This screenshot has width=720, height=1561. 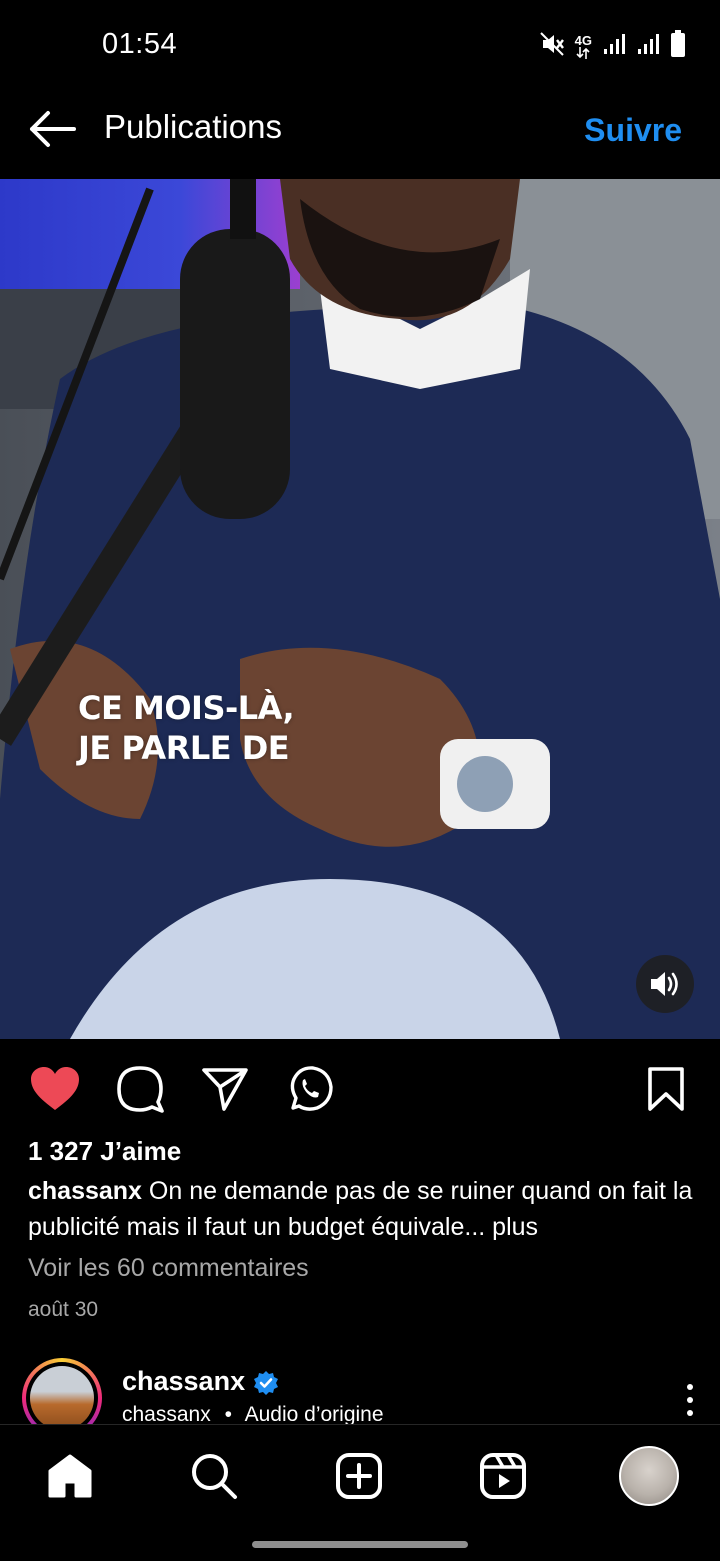 I want to click on nav-create, so click(x=359, y=1476).